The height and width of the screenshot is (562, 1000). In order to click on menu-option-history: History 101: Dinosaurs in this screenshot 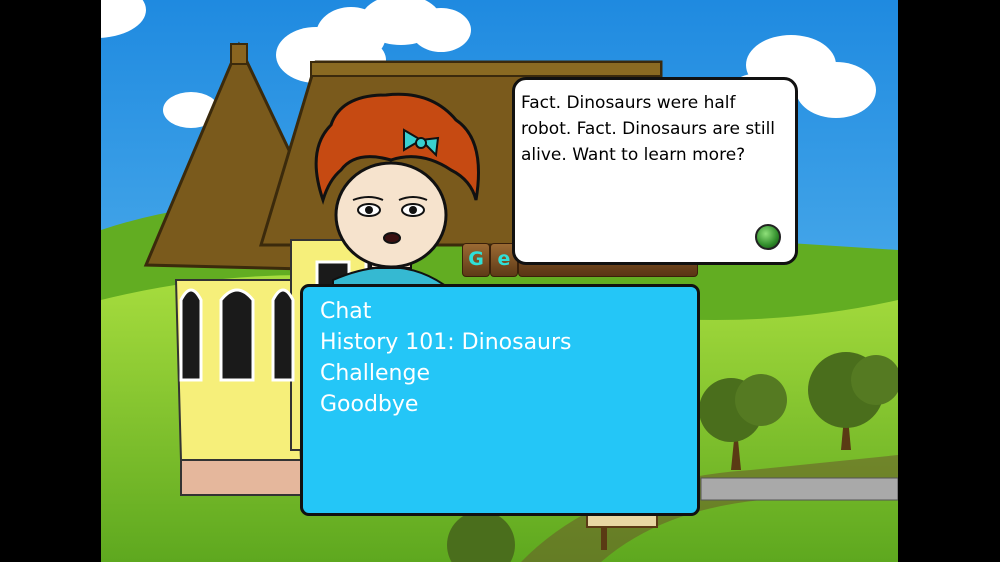, I will do `click(508, 342)`.